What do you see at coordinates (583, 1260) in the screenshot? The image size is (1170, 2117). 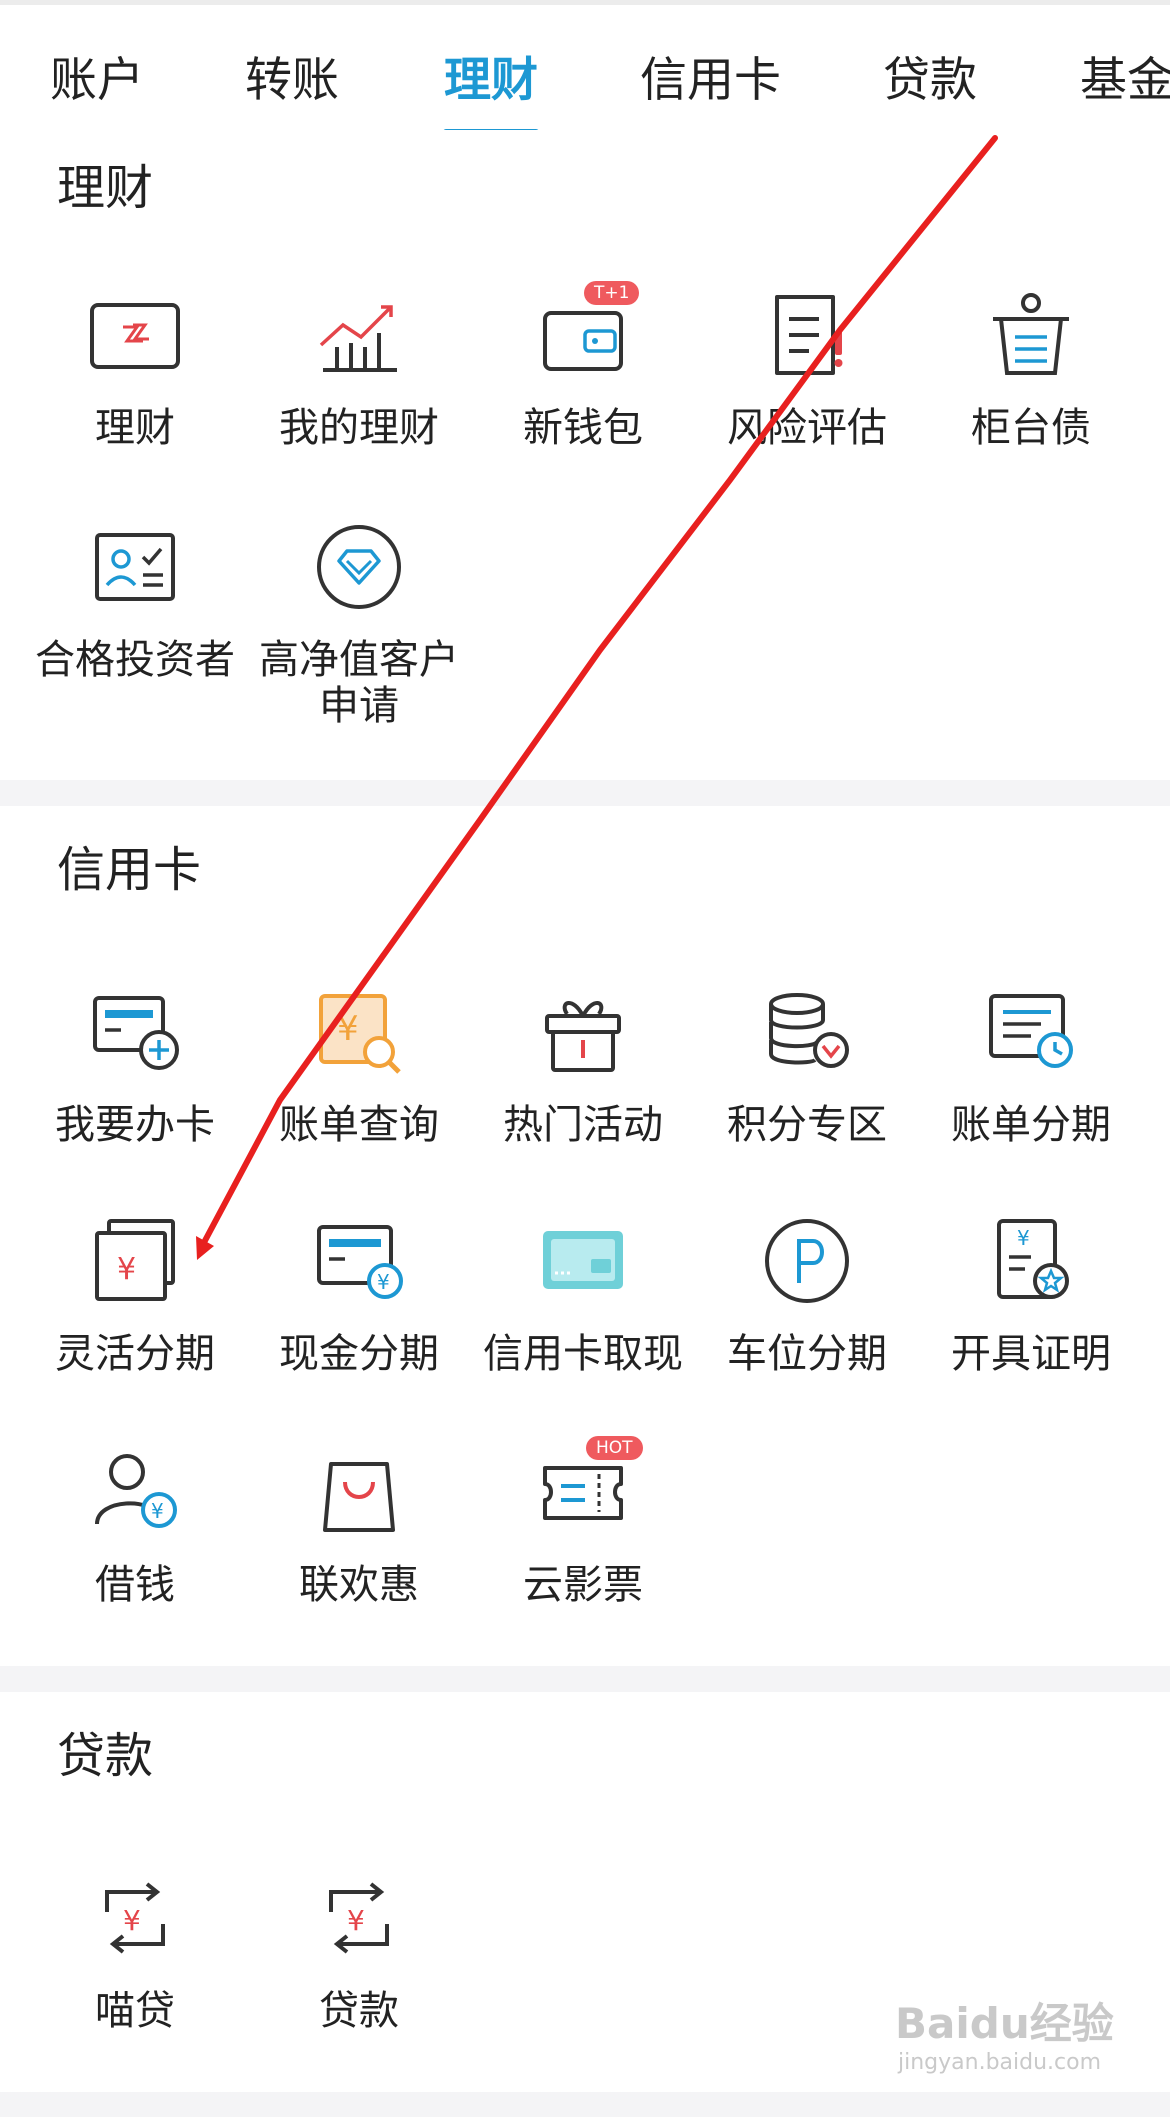 I see `teal-card-icon` at bounding box center [583, 1260].